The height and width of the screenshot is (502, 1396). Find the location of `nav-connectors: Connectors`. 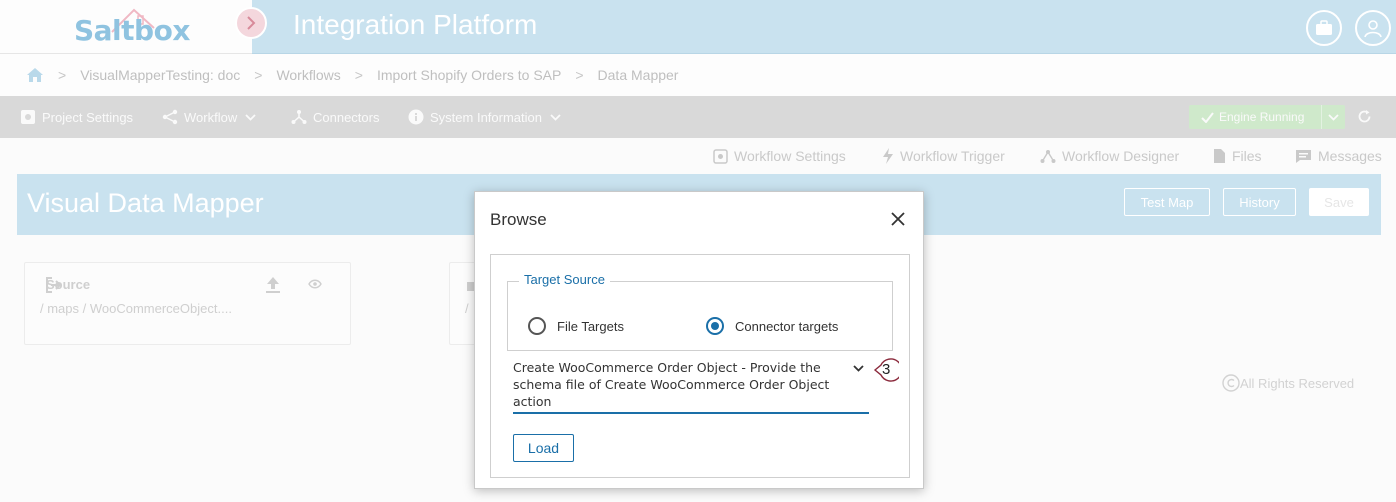

nav-connectors: Connectors is located at coordinates (335, 117).